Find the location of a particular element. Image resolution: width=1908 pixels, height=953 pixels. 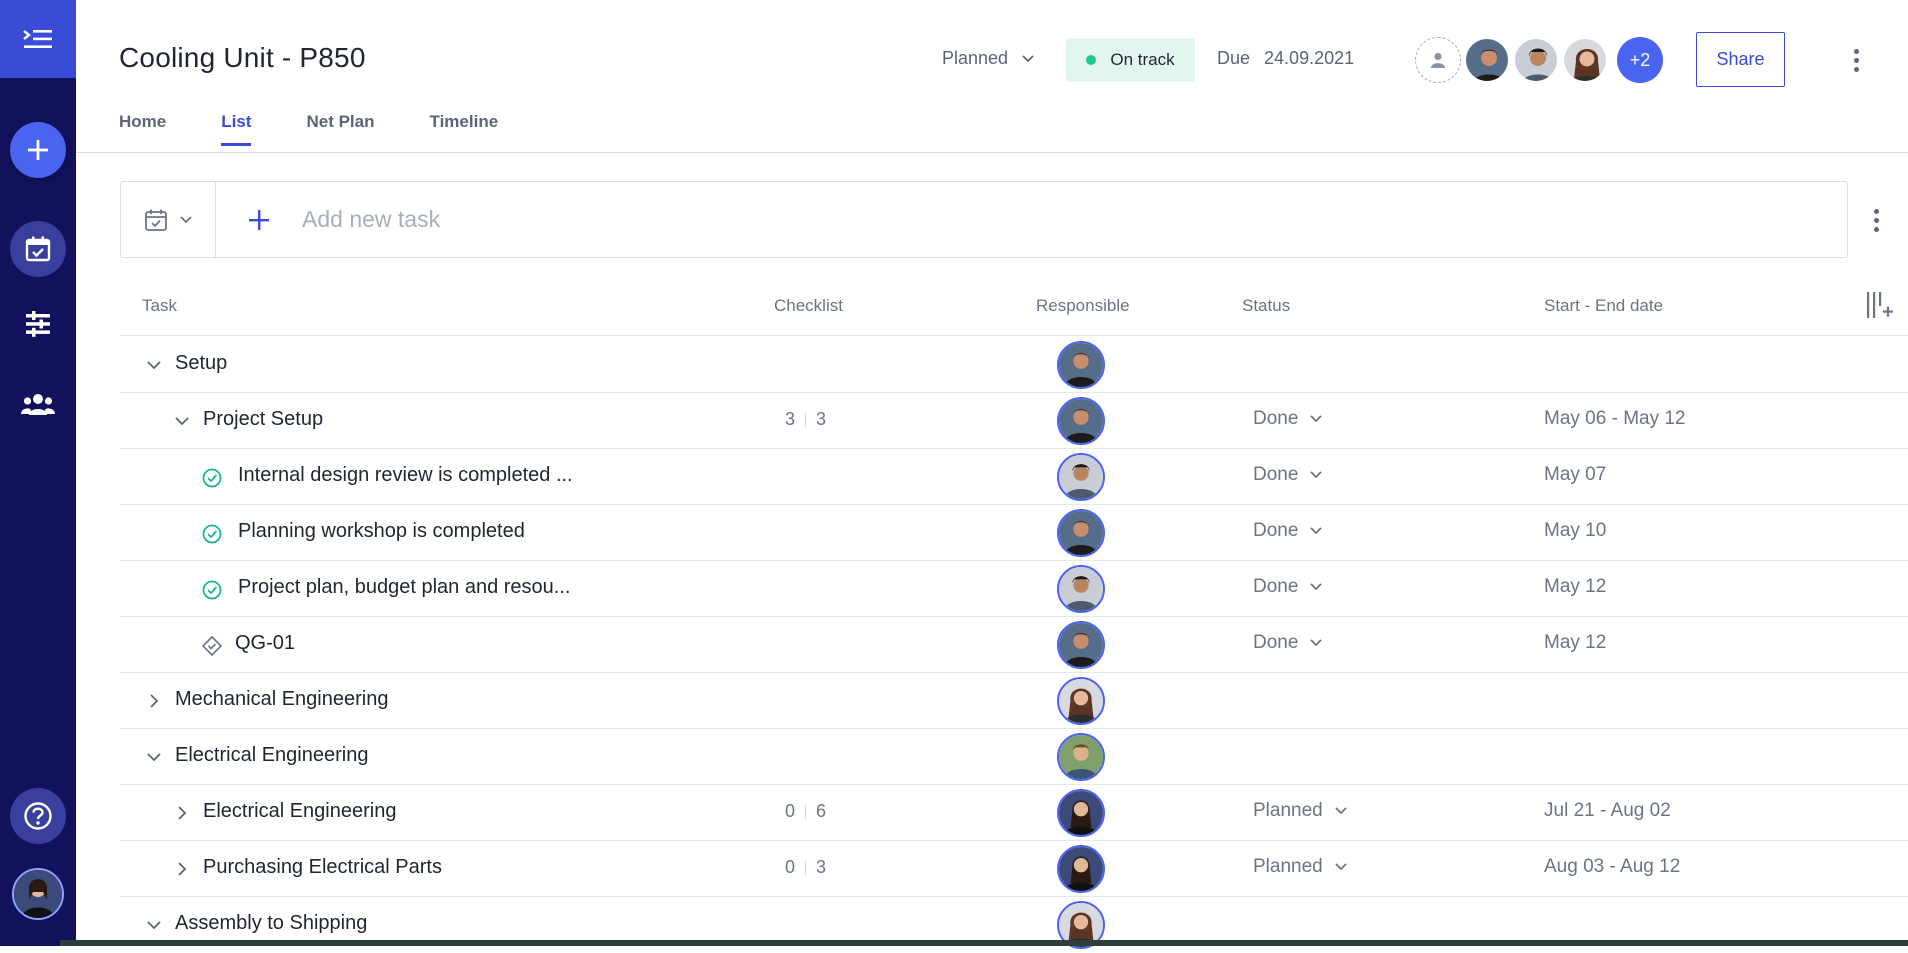

help-button is located at coordinates (38, 816).